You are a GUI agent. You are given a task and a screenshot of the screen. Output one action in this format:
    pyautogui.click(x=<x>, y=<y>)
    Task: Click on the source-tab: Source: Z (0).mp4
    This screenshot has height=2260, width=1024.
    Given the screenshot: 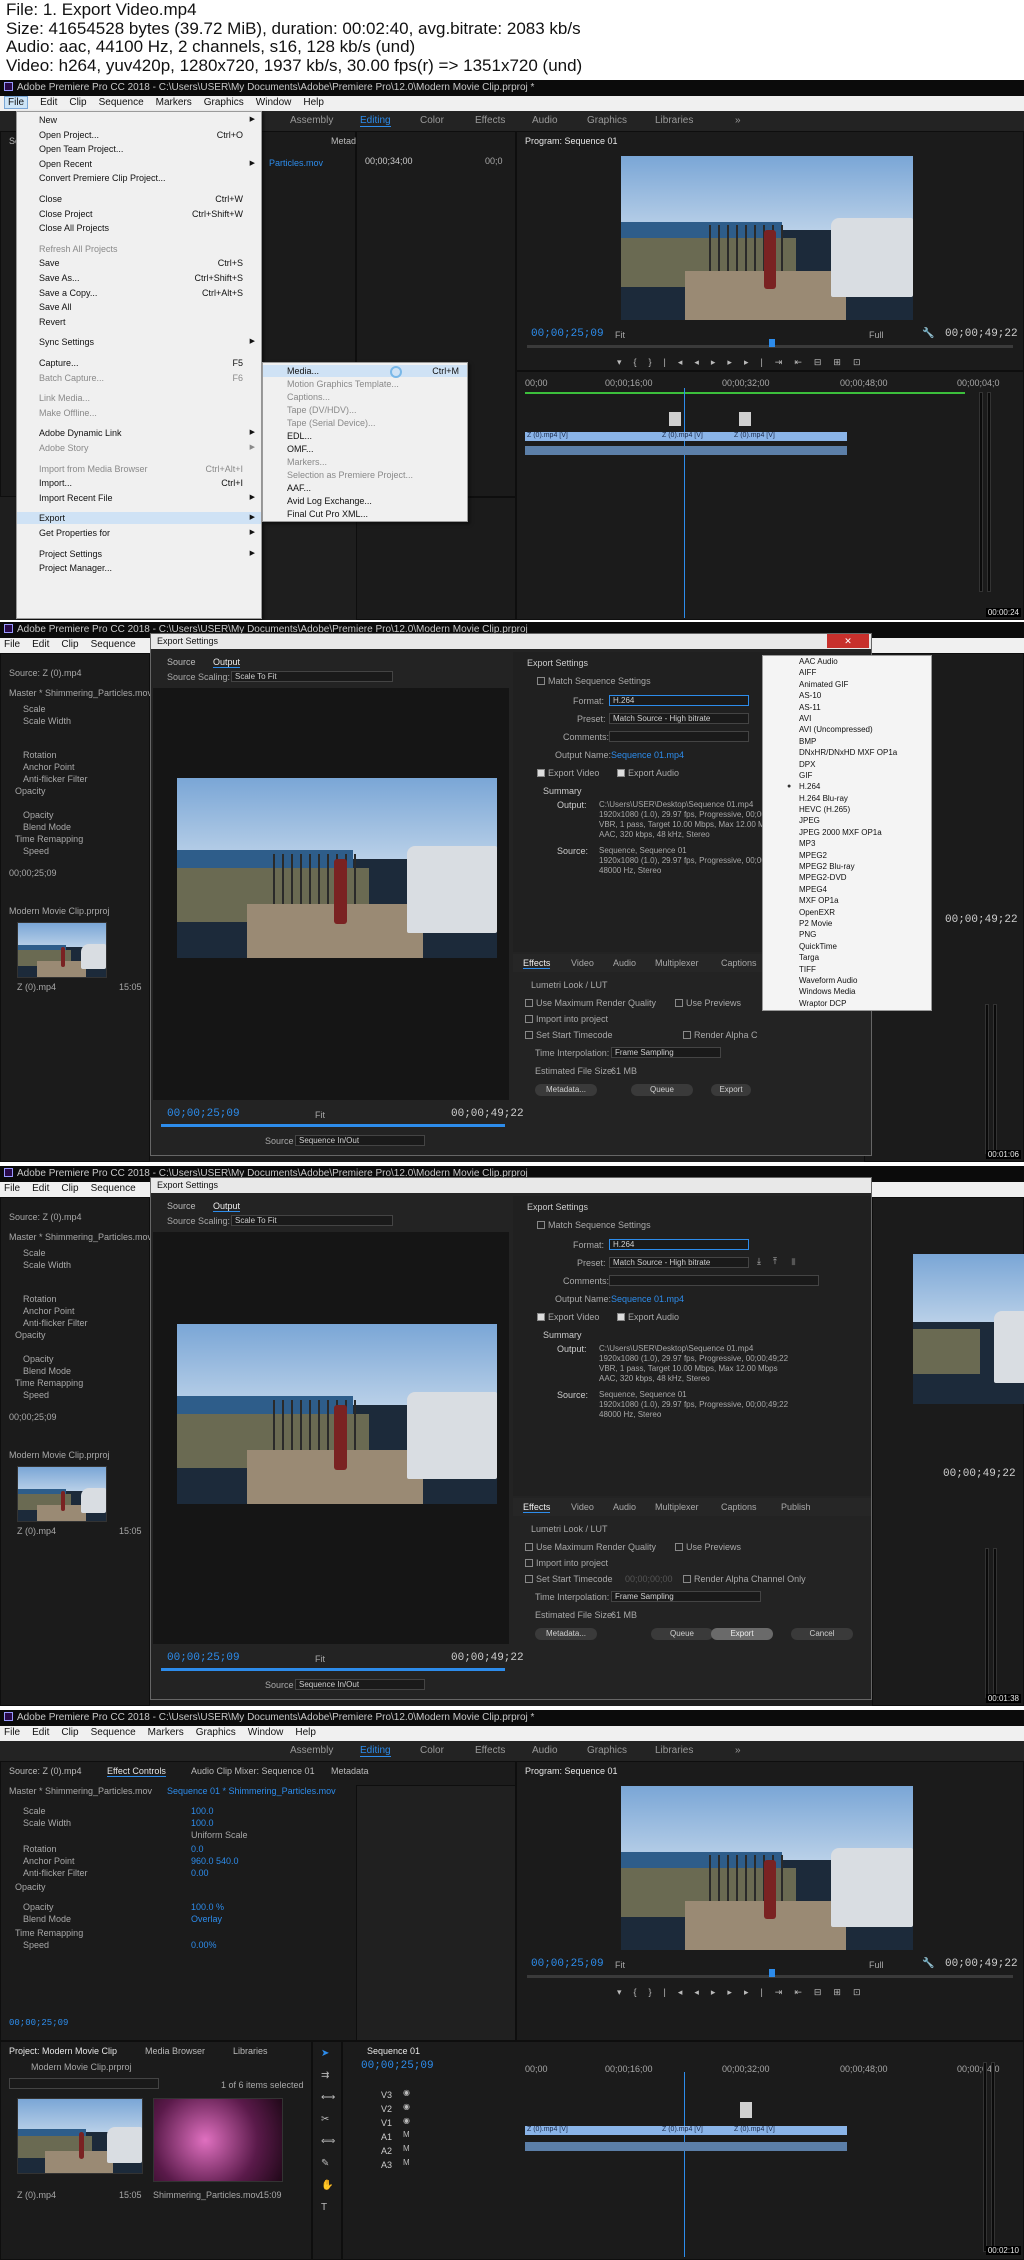 What is the action you would take?
    pyautogui.click(x=45, y=1771)
    